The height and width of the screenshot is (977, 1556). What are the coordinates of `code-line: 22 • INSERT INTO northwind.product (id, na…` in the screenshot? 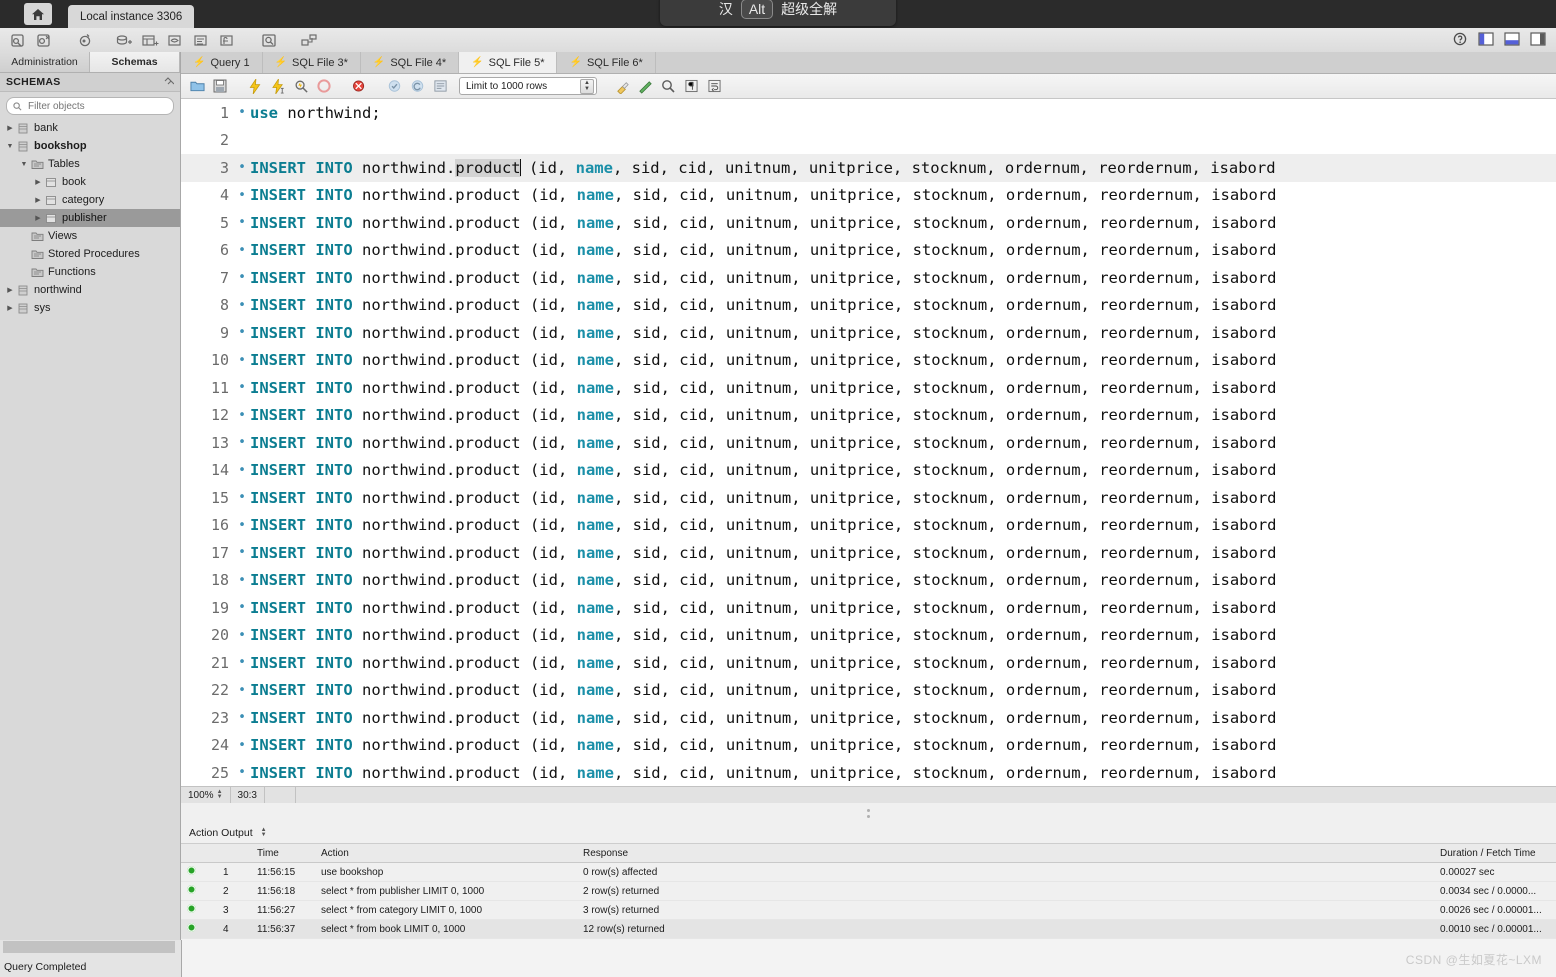 It's located at (868, 691).